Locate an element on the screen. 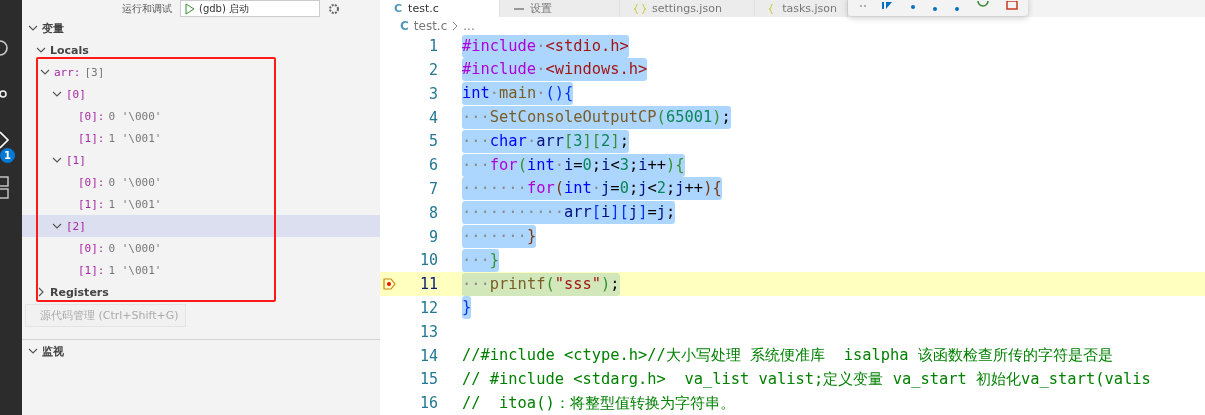 Image resolution: width=1205 pixels, height=415 pixels. line-number: 15 is located at coordinates (428, 379).